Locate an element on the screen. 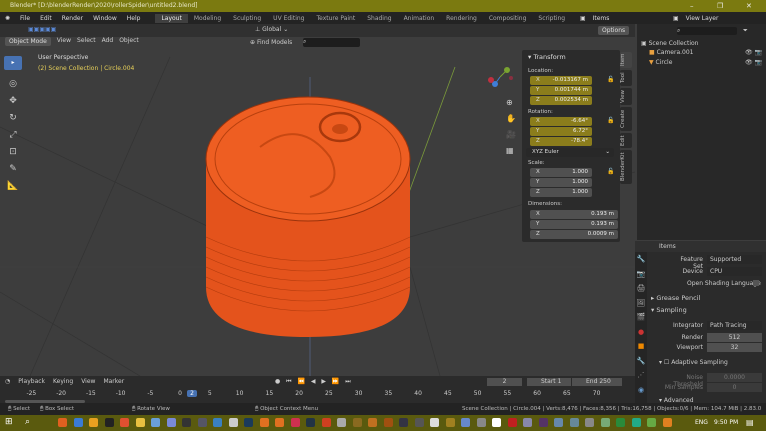 The height and width of the screenshot is (431, 766). outliner-item-camera: ■ Camera.001 👁 📷 is located at coordinates (707, 52).